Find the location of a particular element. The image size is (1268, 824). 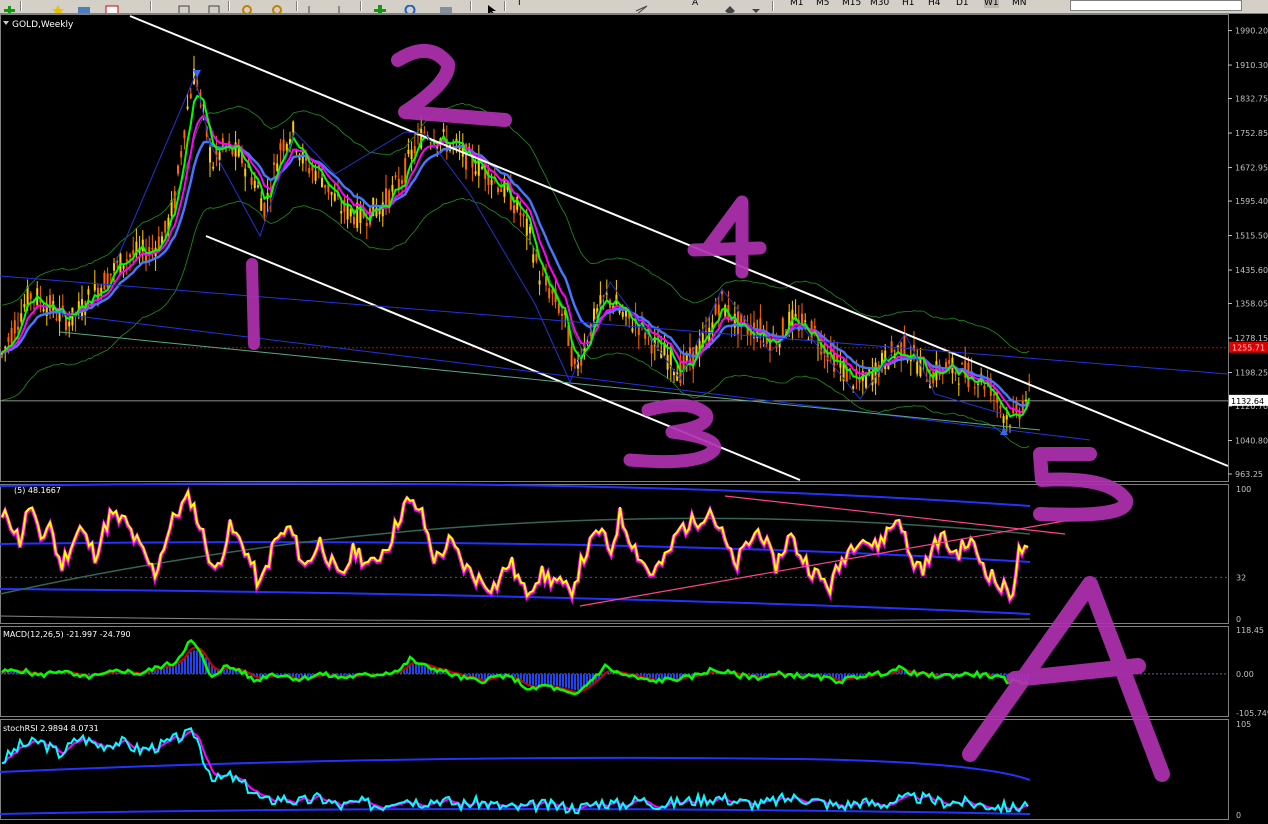

templates-button is located at coordinates (446, 6).